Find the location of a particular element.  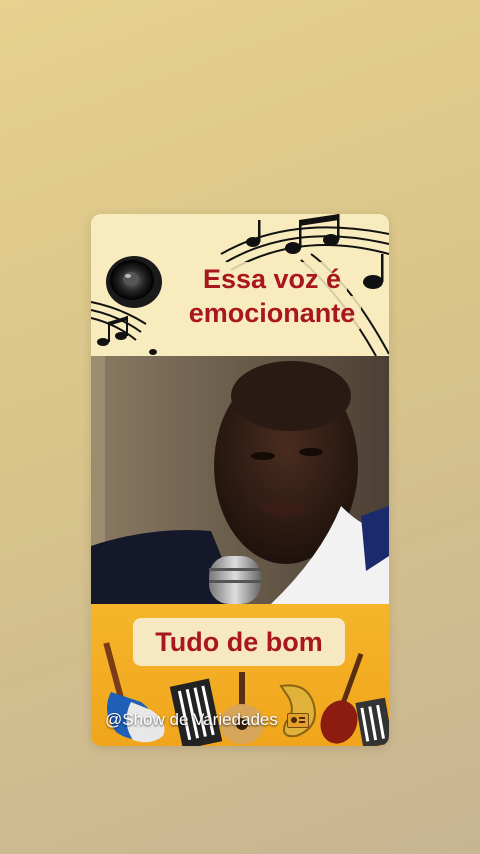

watermark-handle: @Show de Variedades is located at coordinates (207, 720).